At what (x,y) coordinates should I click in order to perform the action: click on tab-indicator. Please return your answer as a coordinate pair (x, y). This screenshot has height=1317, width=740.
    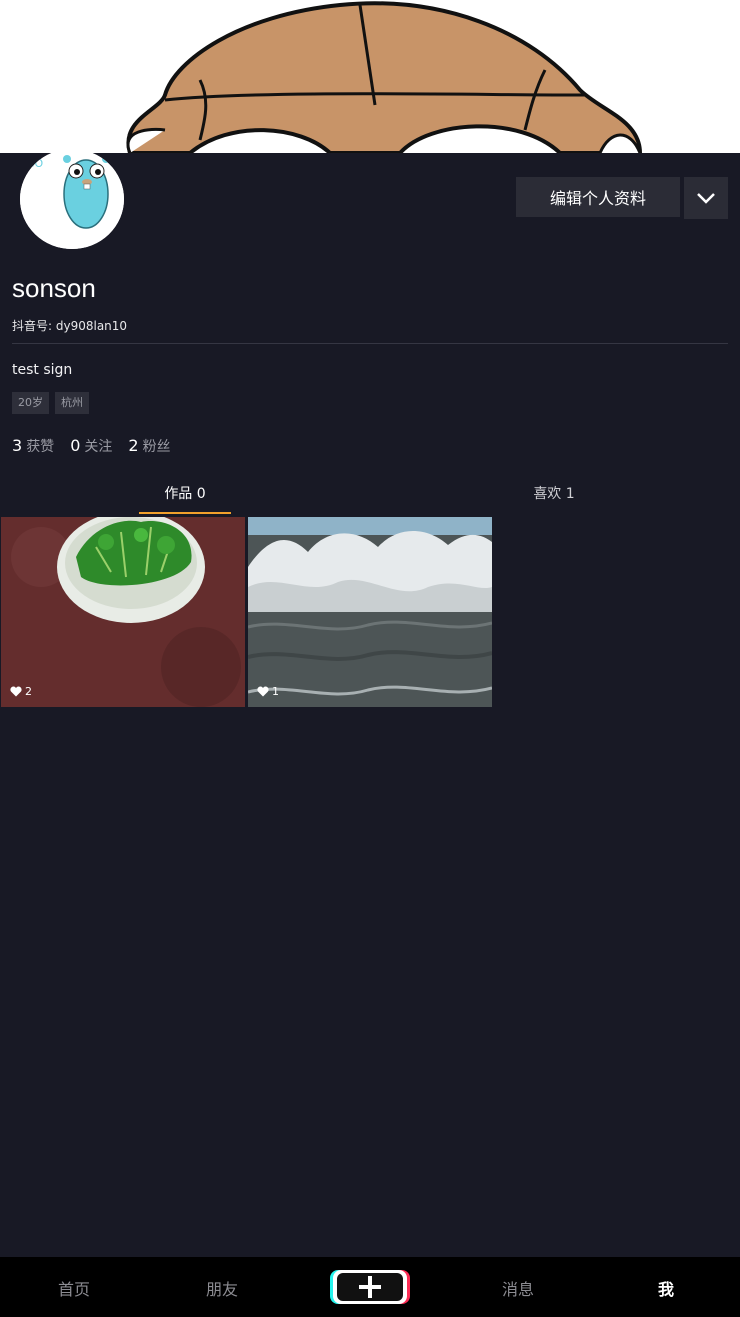
    Looking at the image, I should click on (185, 513).